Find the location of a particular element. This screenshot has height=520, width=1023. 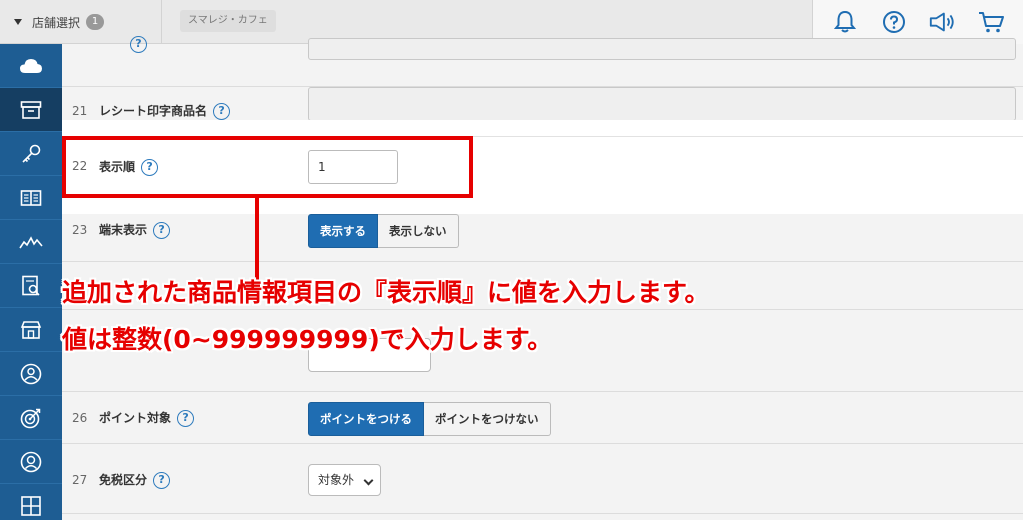

store-name: スマレジ・カフェ is located at coordinates (228, 21).